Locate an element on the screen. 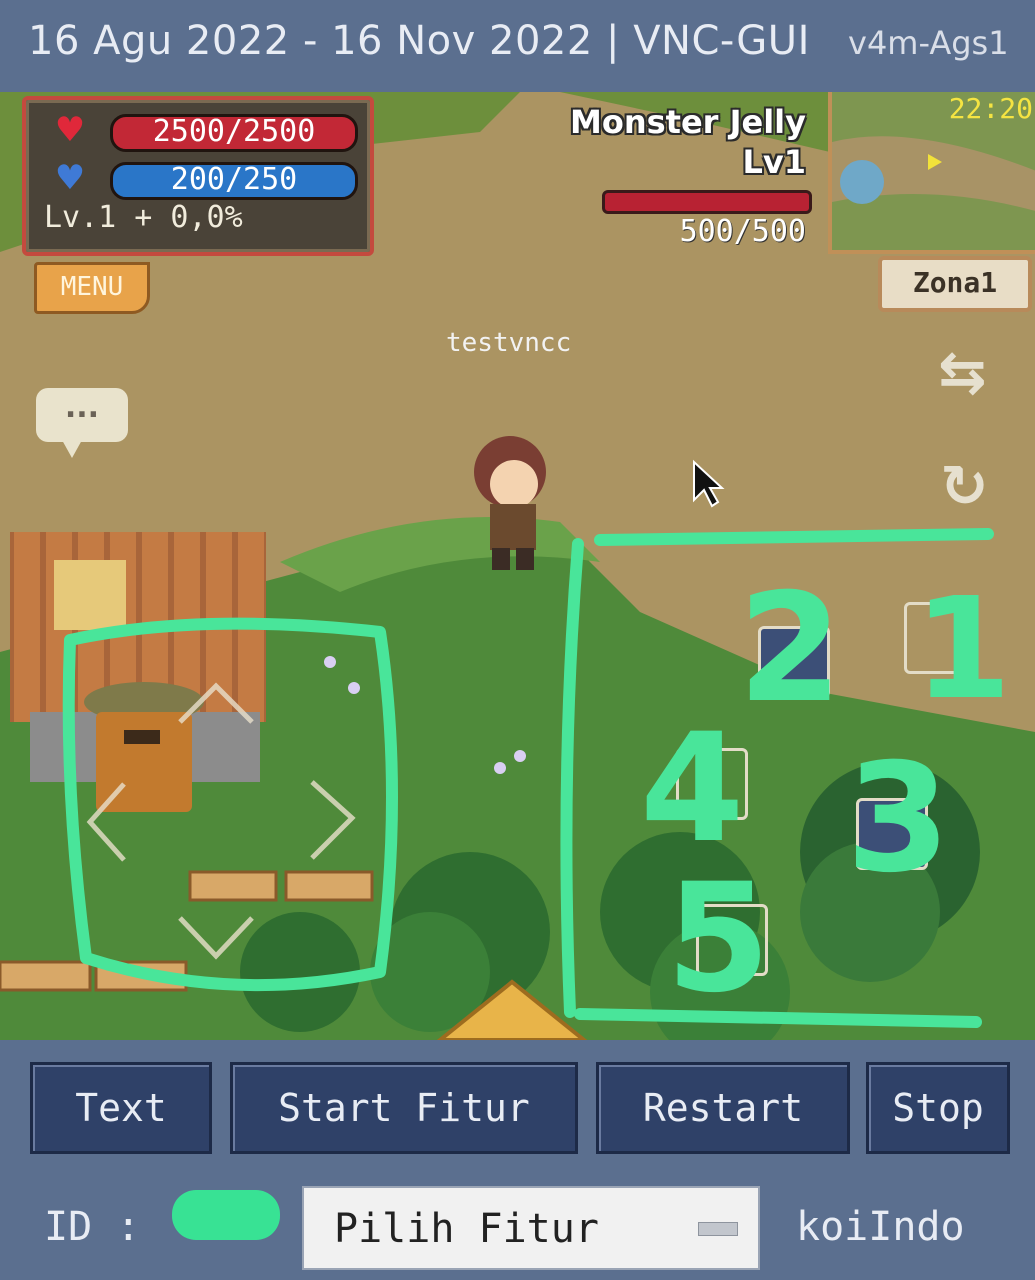  annotation-1: 1 is located at coordinates (963, 649).